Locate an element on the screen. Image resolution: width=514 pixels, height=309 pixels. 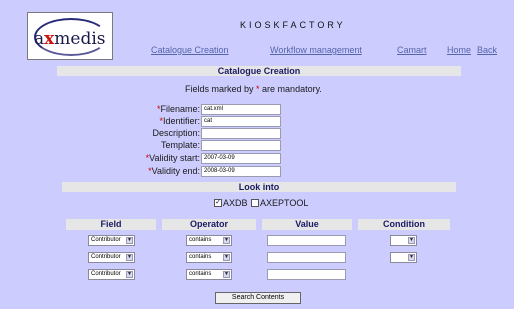
validity-start-label: *Validity start: is located at coordinates (172, 158).